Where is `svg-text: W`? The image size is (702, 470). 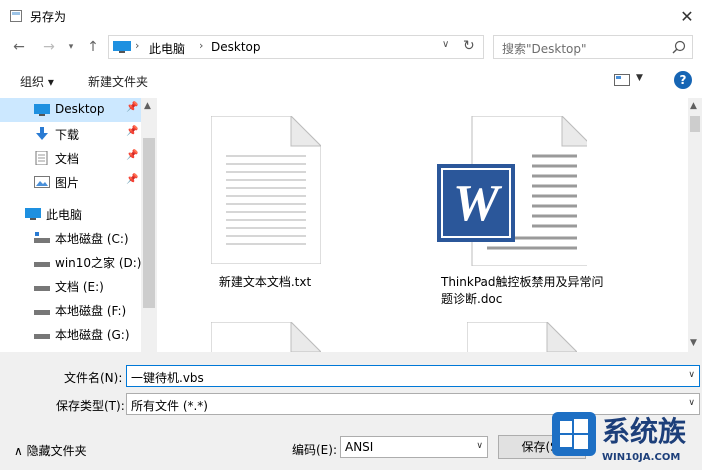 svg-text: W is located at coordinates (478, 203).